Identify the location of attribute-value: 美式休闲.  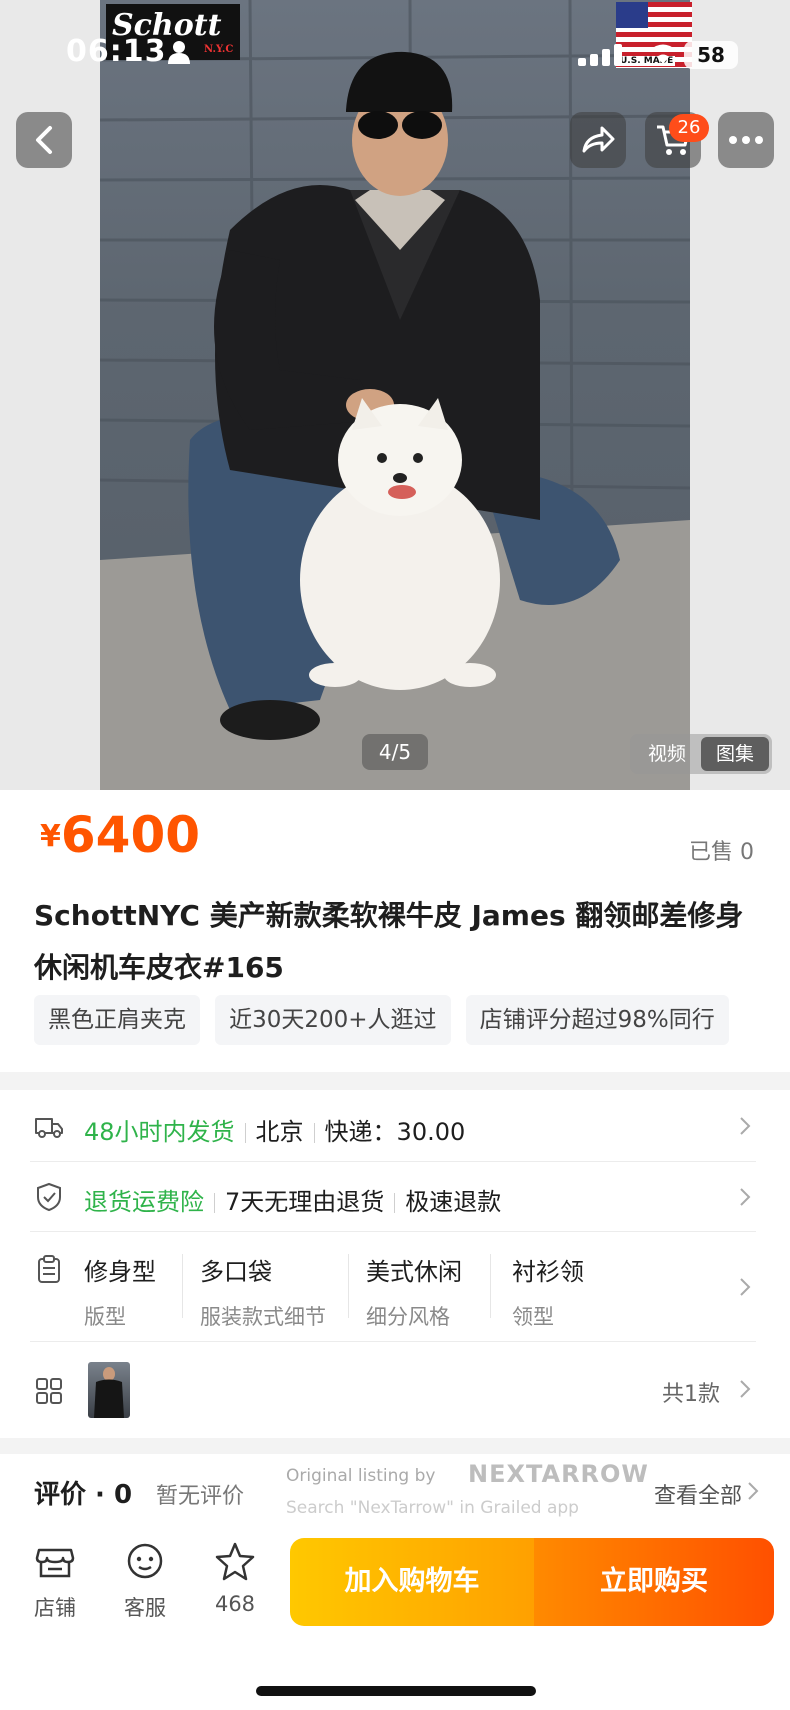
(414, 1272).